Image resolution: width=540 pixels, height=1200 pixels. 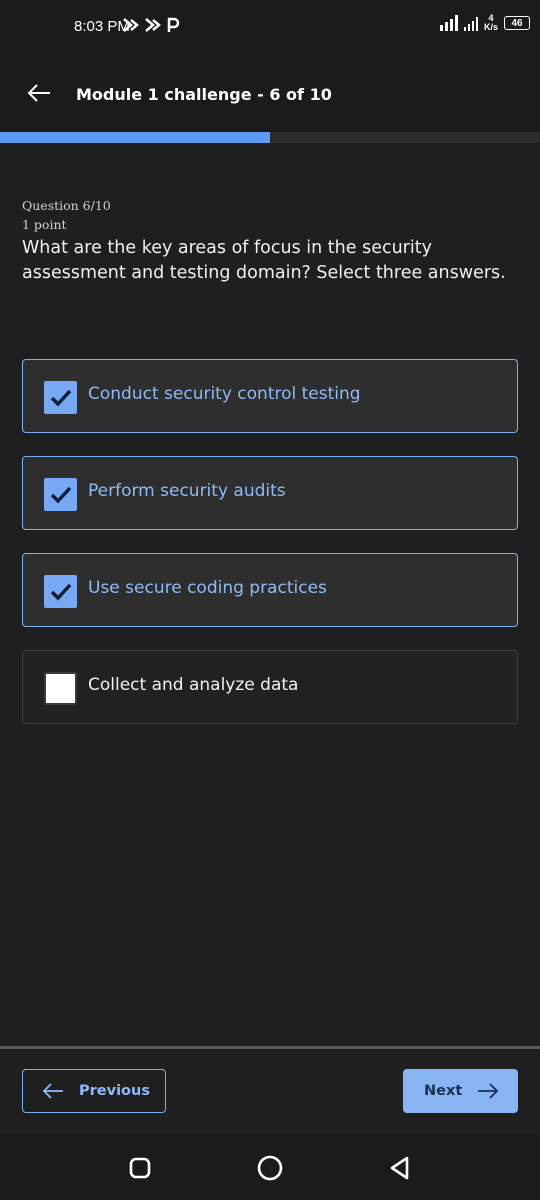 I want to click on battery-level: 46, so click(x=517, y=23).